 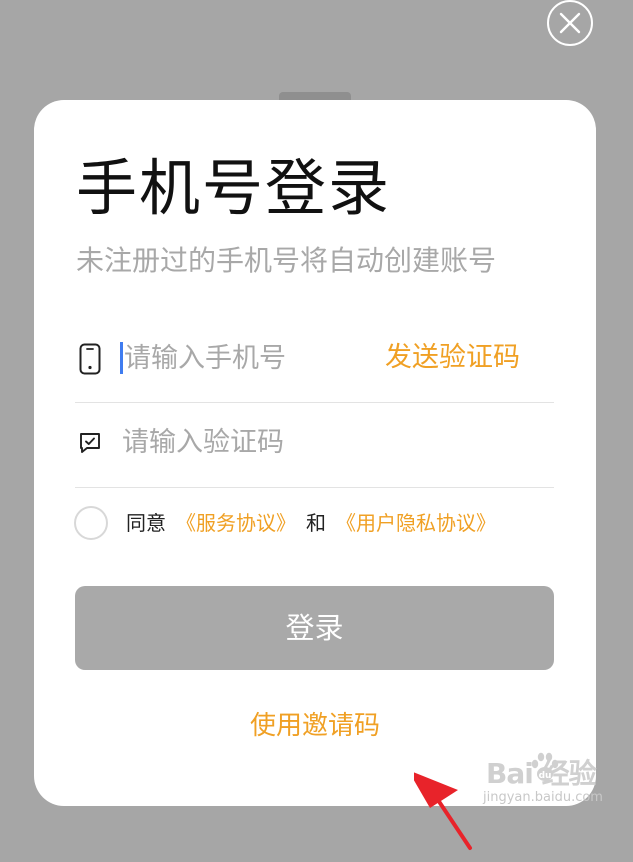 What do you see at coordinates (416, 523) in the screenshot?
I see `privacy-agreement-link: 《用户隐私协议》` at bounding box center [416, 523].